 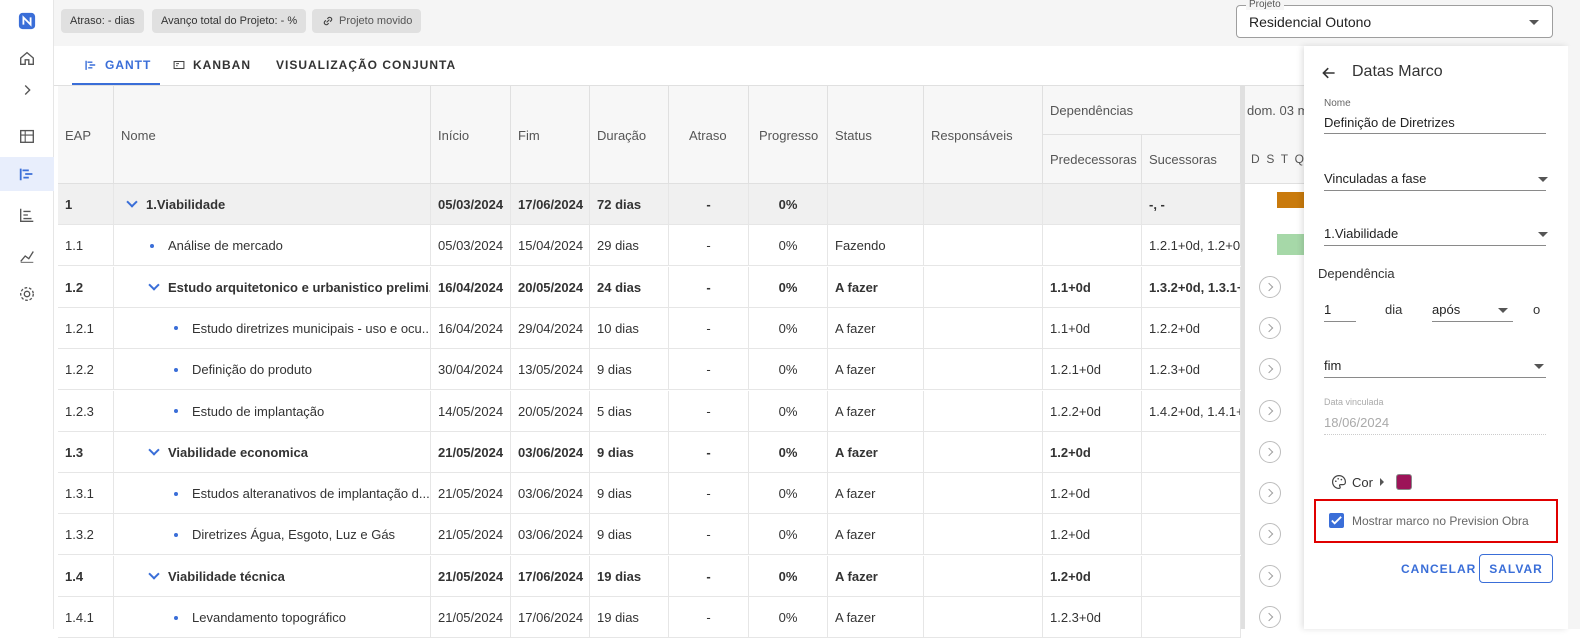 I want to click on header-status-label: Status, so click(x=853, y=135).